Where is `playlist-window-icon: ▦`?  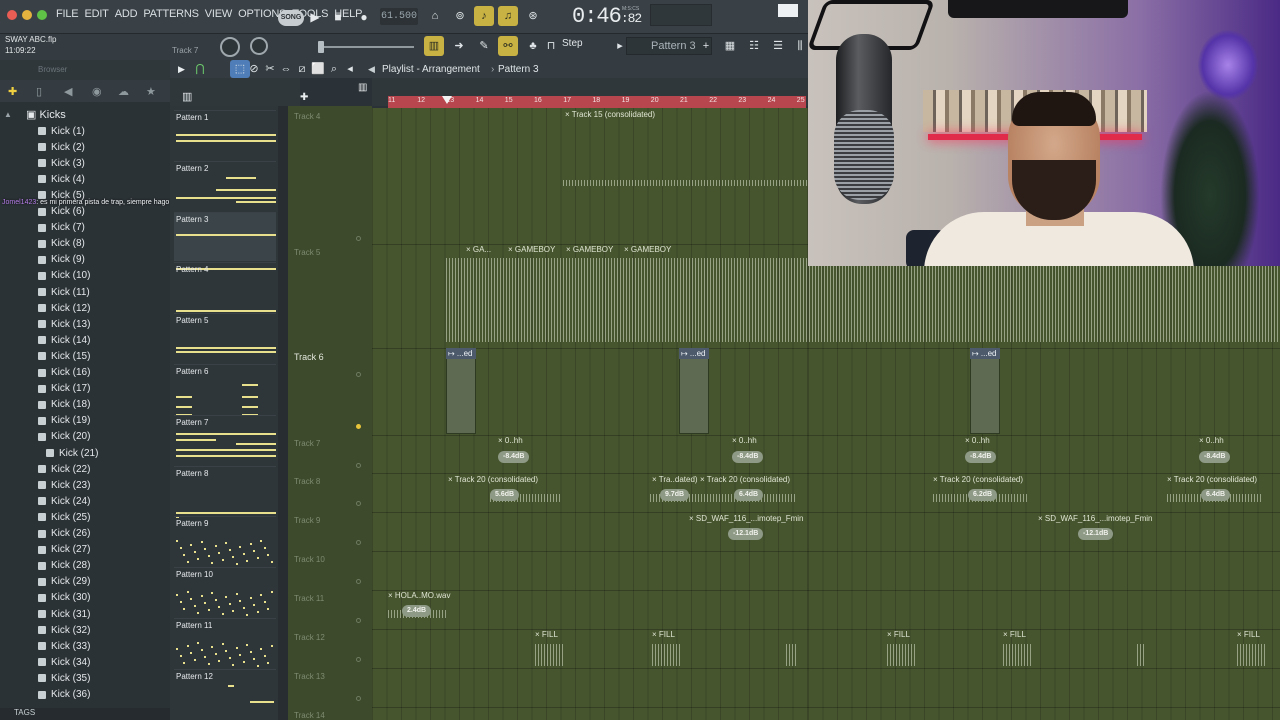 playlist-window-icon: ▦ is located at coordinates (730, 46).